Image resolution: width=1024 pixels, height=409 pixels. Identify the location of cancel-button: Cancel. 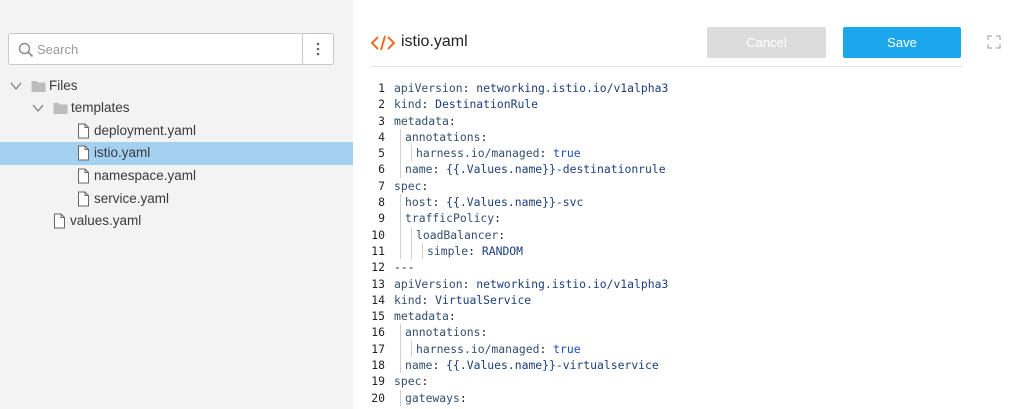
(766, 42).